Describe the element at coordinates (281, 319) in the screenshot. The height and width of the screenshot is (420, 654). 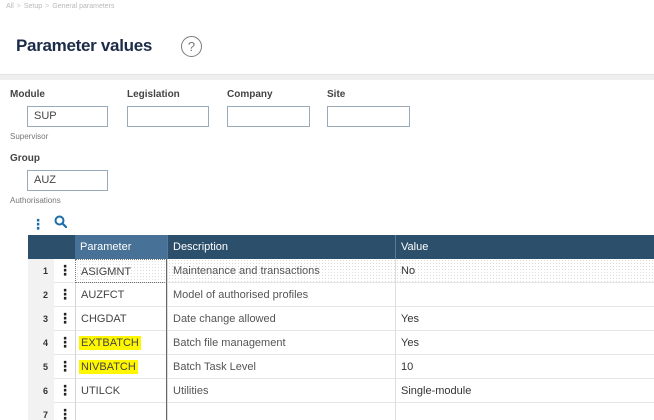
I see `description-cell: Date change allowed` at that location.